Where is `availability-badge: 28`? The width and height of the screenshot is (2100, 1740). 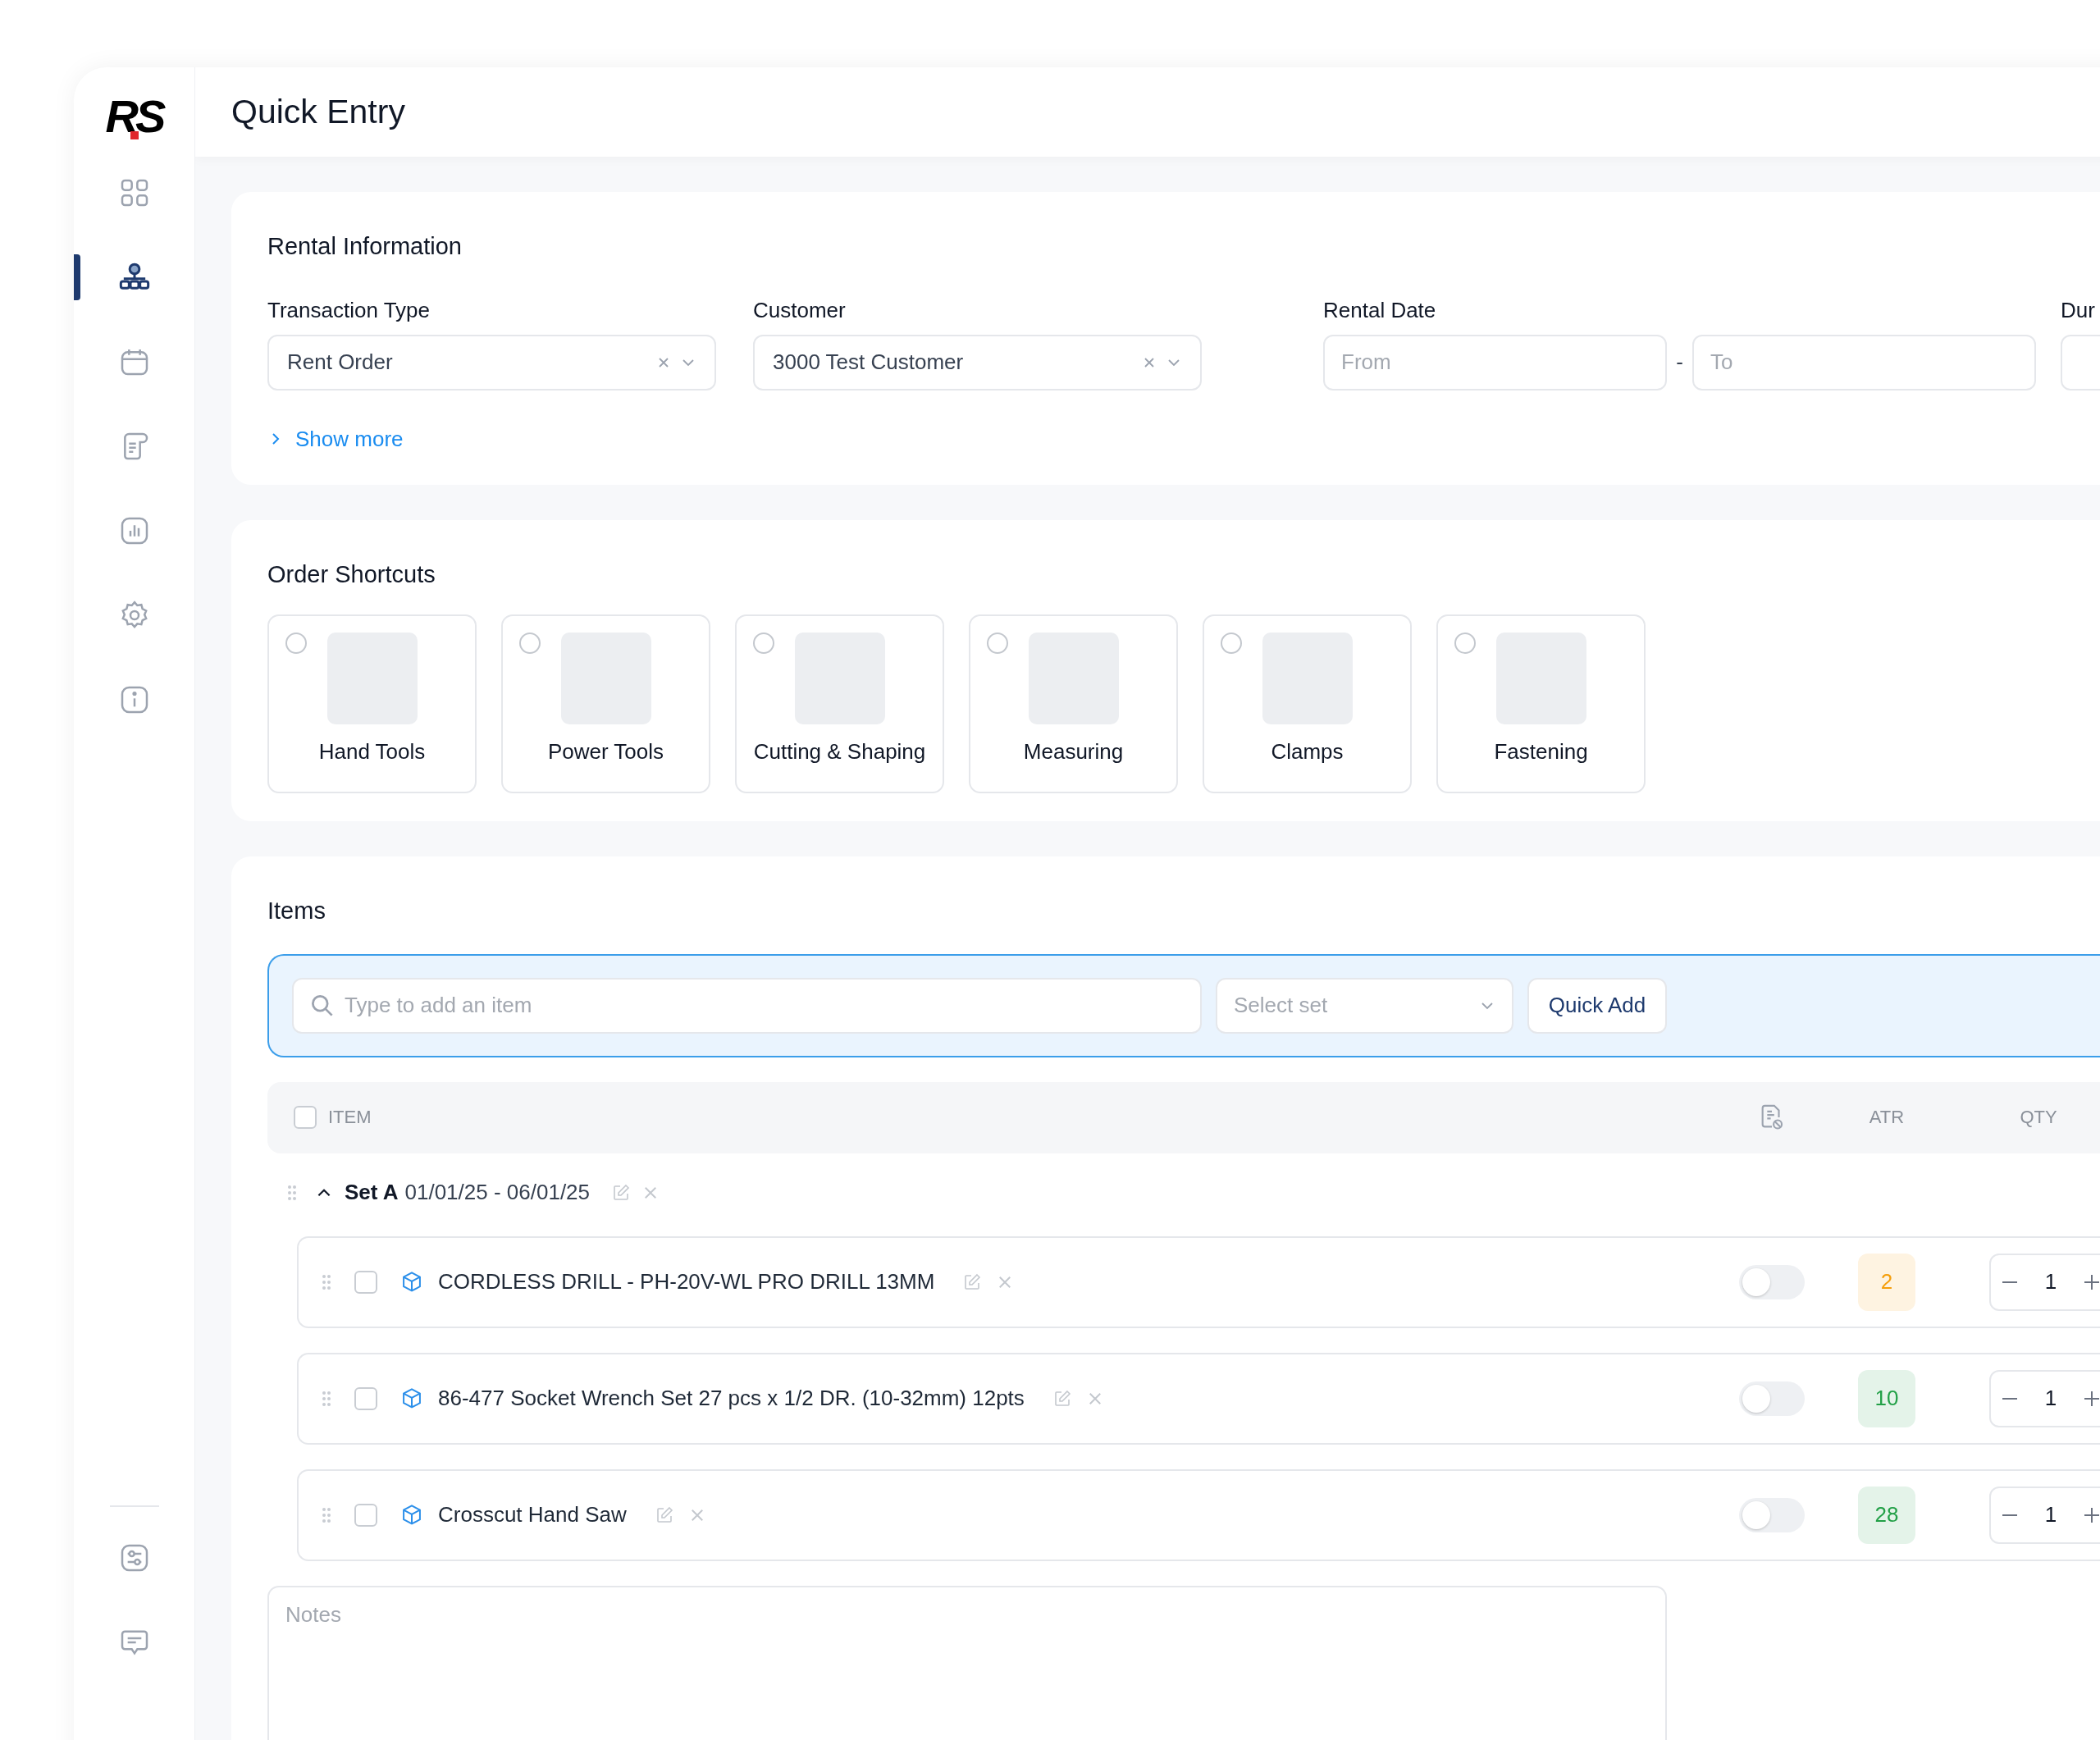 availability-badge: 28 is located at coordinates (1887, 1515).